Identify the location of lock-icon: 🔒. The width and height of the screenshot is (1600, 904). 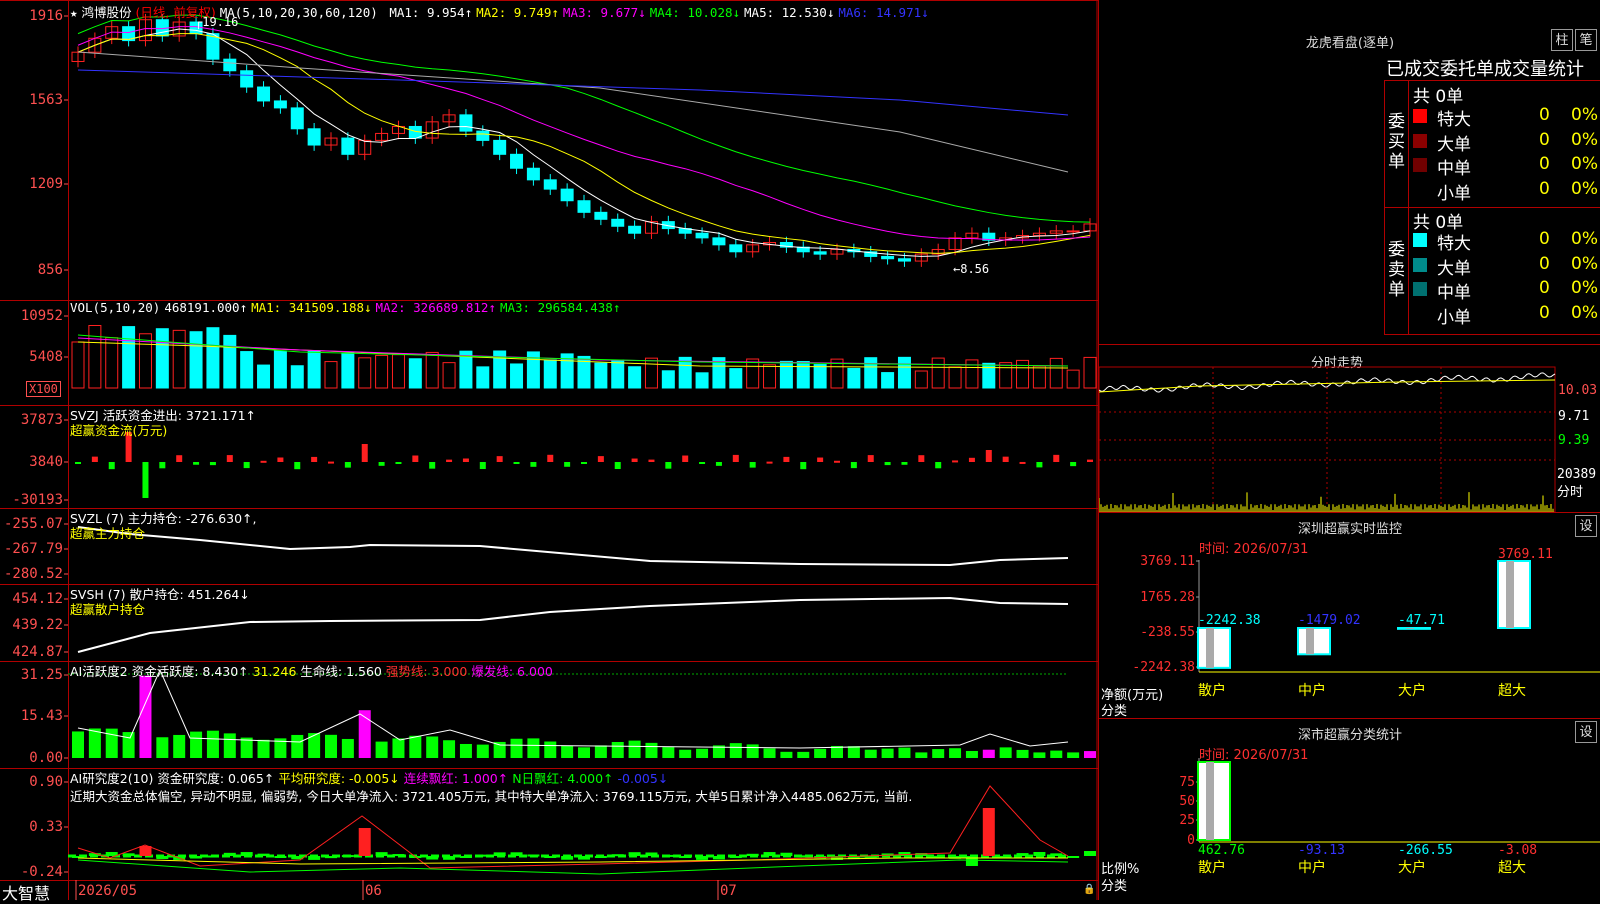
(1089, 889).